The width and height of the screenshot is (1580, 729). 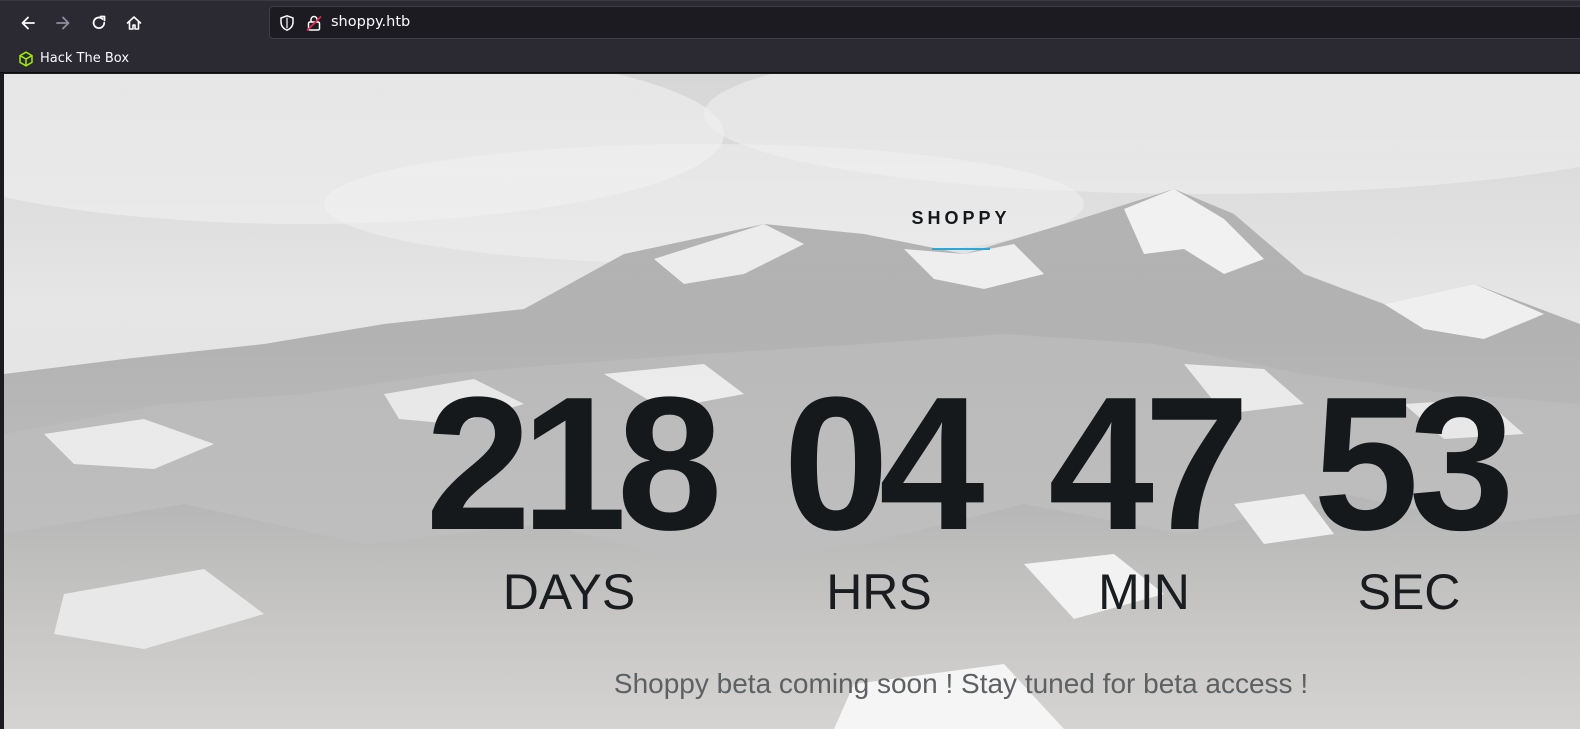 I want to click on url-text: shoppy.htb, so click(x=370, y=22).